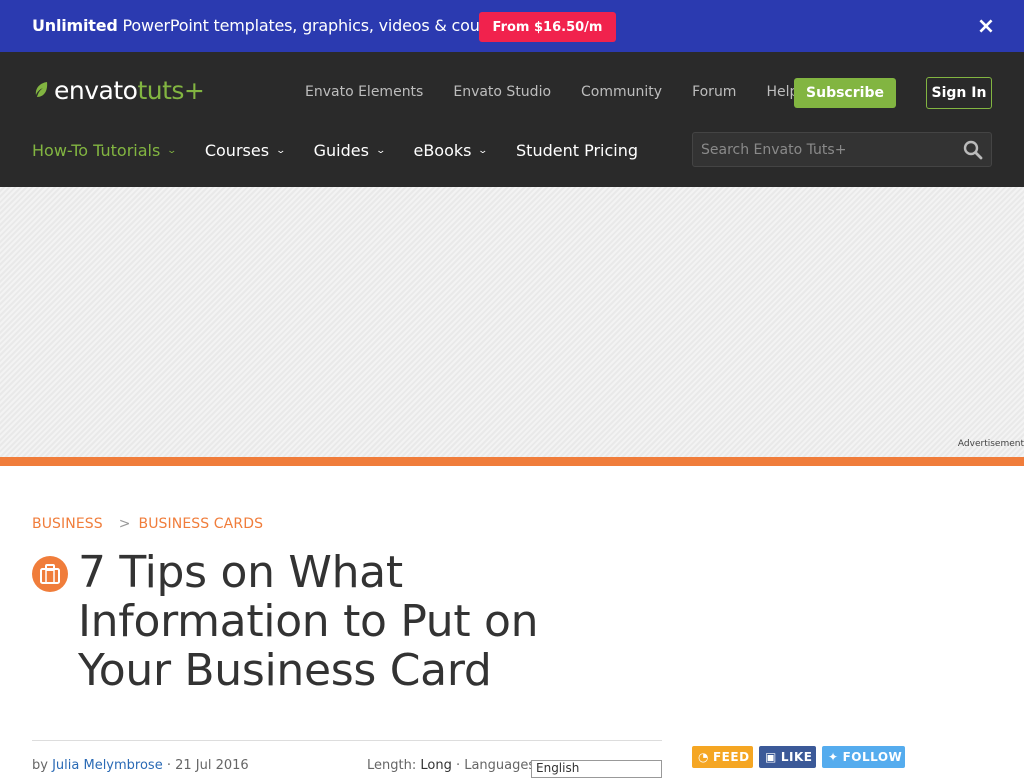 The height and width of the screenshot is (778, 1024). What do you see at coordinates (796, 757) in the screenshot?
I see `like-label: LIKE` at bounding box center [796, 757].